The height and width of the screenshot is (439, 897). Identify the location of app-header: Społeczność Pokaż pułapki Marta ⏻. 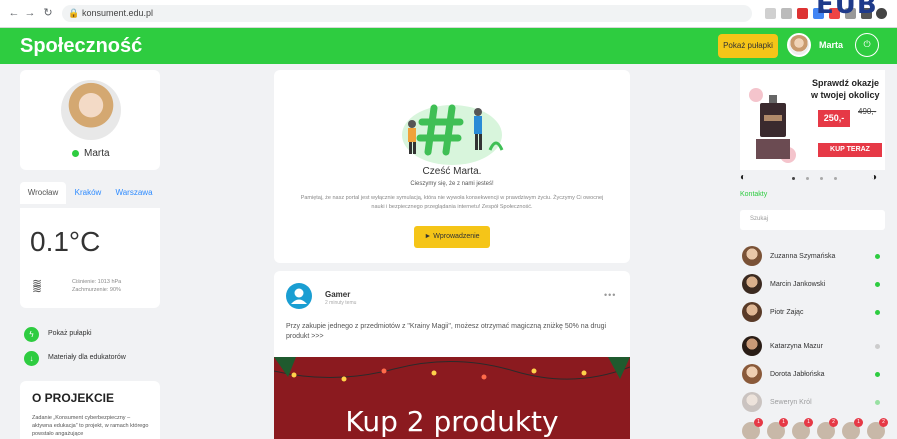
(448, 46).